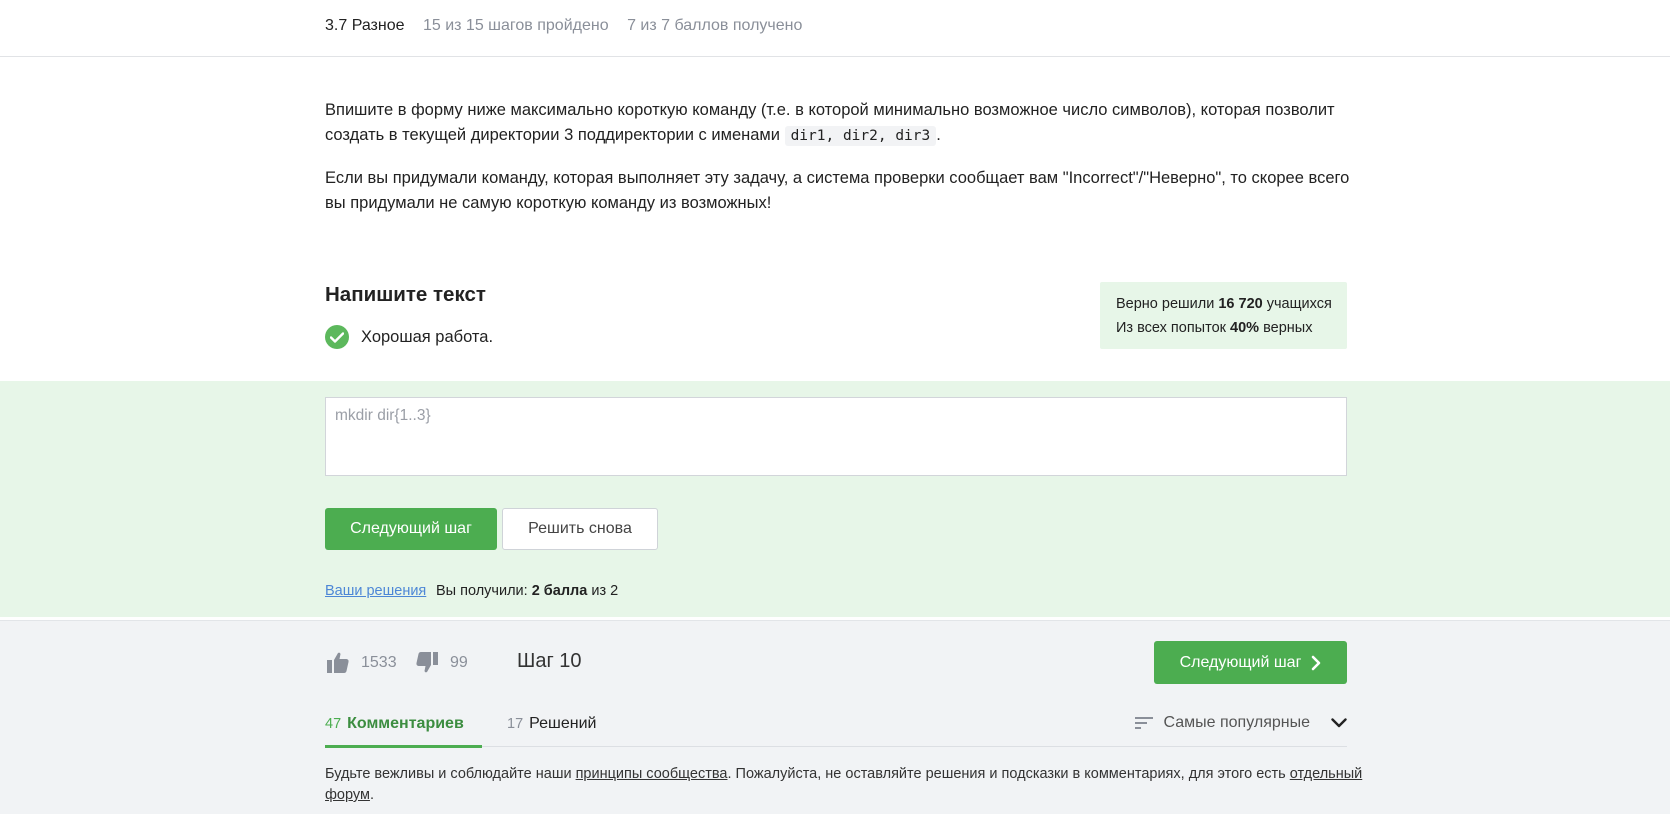  Describe the element at coordinates (1240, 662) in the screenshot. I see `footer-next-step-label: Следующий шаг` at that location.